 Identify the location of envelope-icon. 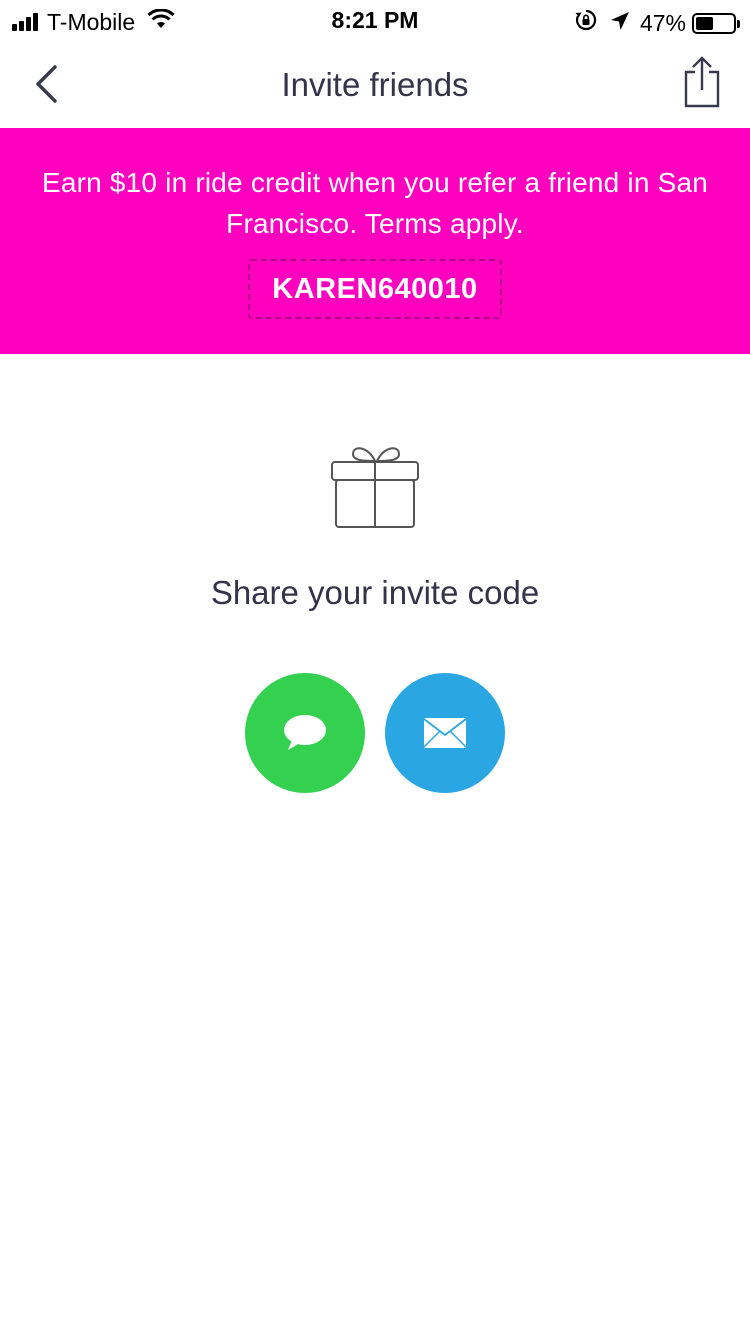
(445, 733).